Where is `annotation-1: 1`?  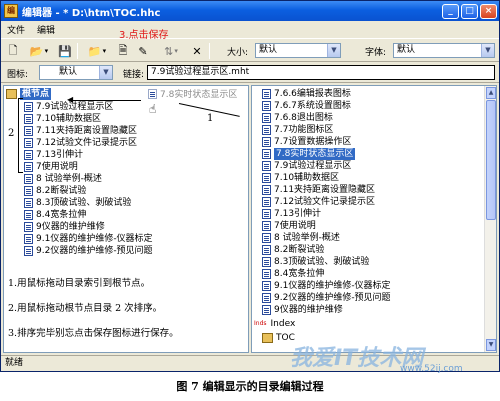
annotation-1: 1 is located at coordinates (210, 118).